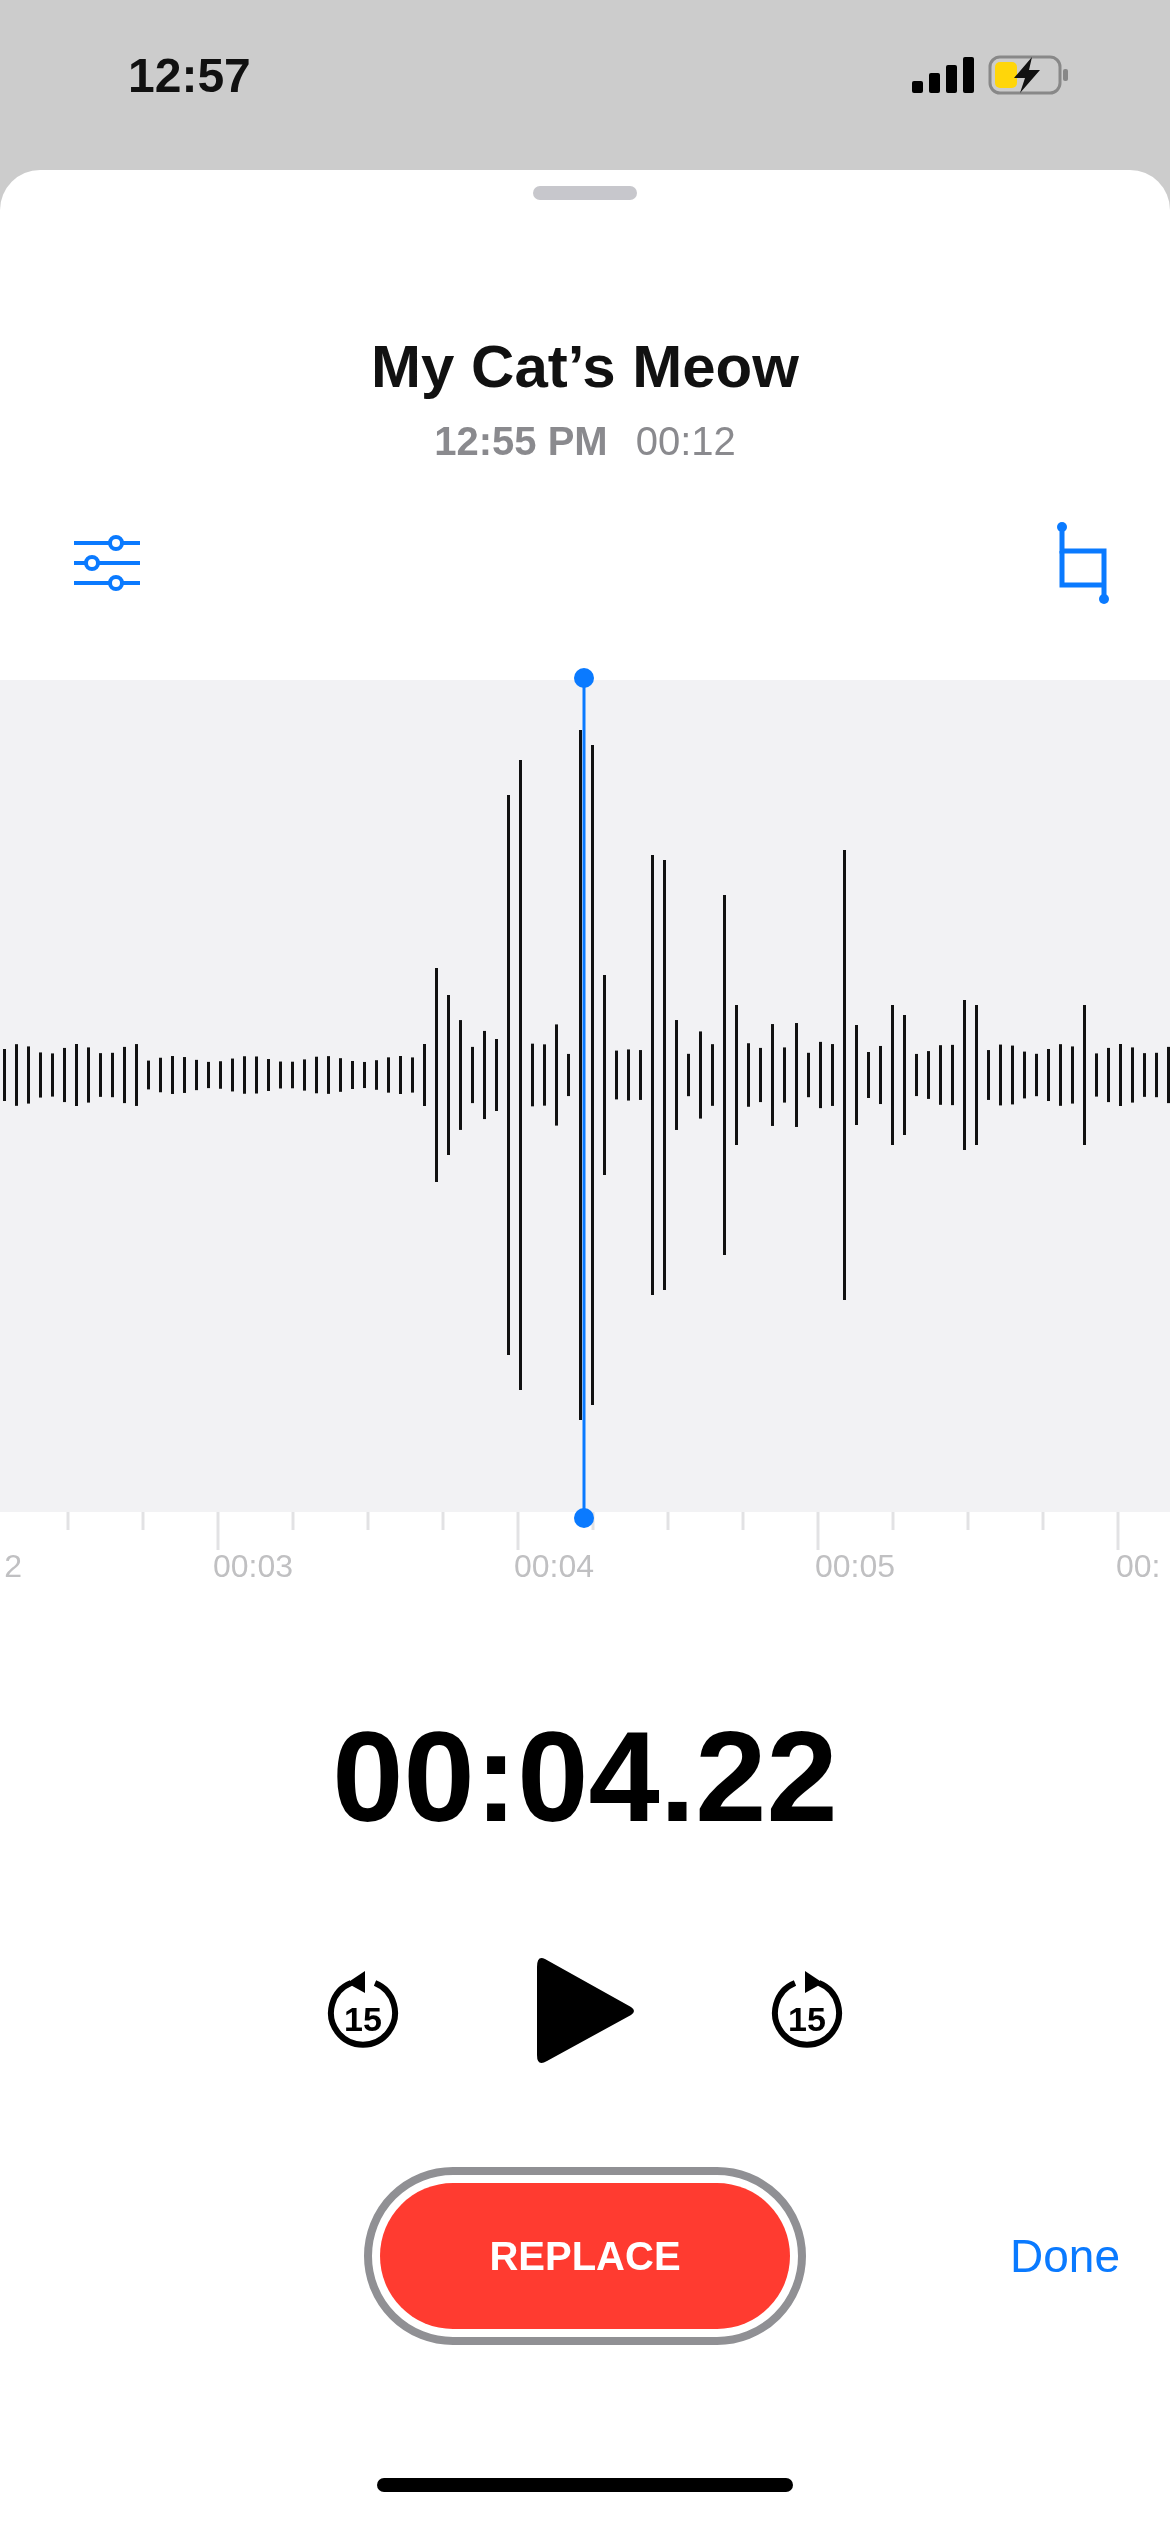 Image resolution: width=1170 pixels, height=2532 pixels. What do you see at coordinates (521, 441) in the screenshot?
I see `recording-date: 12:55 PM` at bounding box center [521, 441].